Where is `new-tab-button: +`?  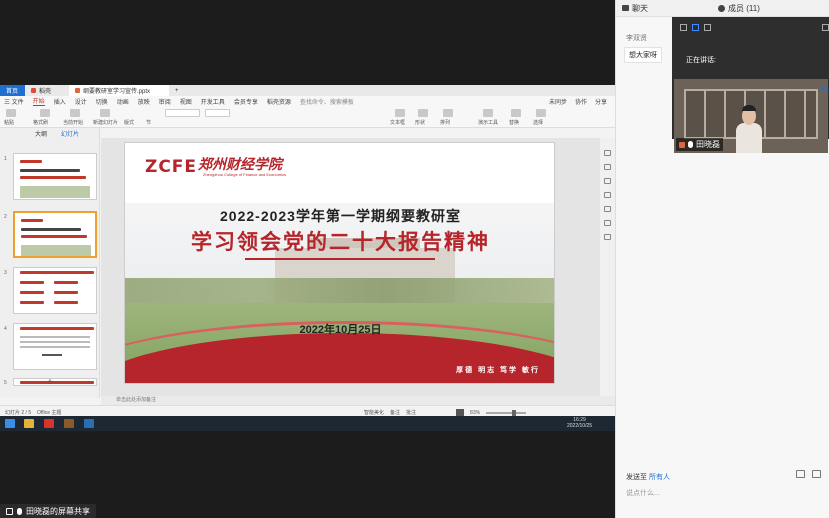
new-tab-button: + is located at coordinates (177, 90).